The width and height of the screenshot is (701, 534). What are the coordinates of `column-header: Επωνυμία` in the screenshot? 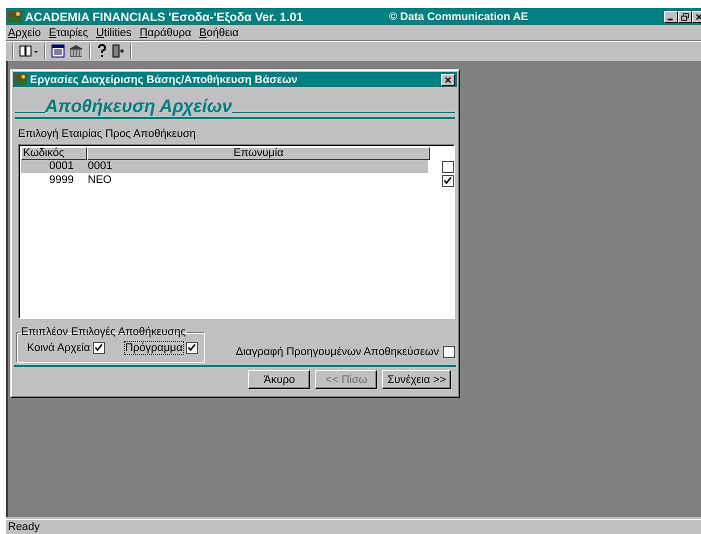 It's located at (258, 153).